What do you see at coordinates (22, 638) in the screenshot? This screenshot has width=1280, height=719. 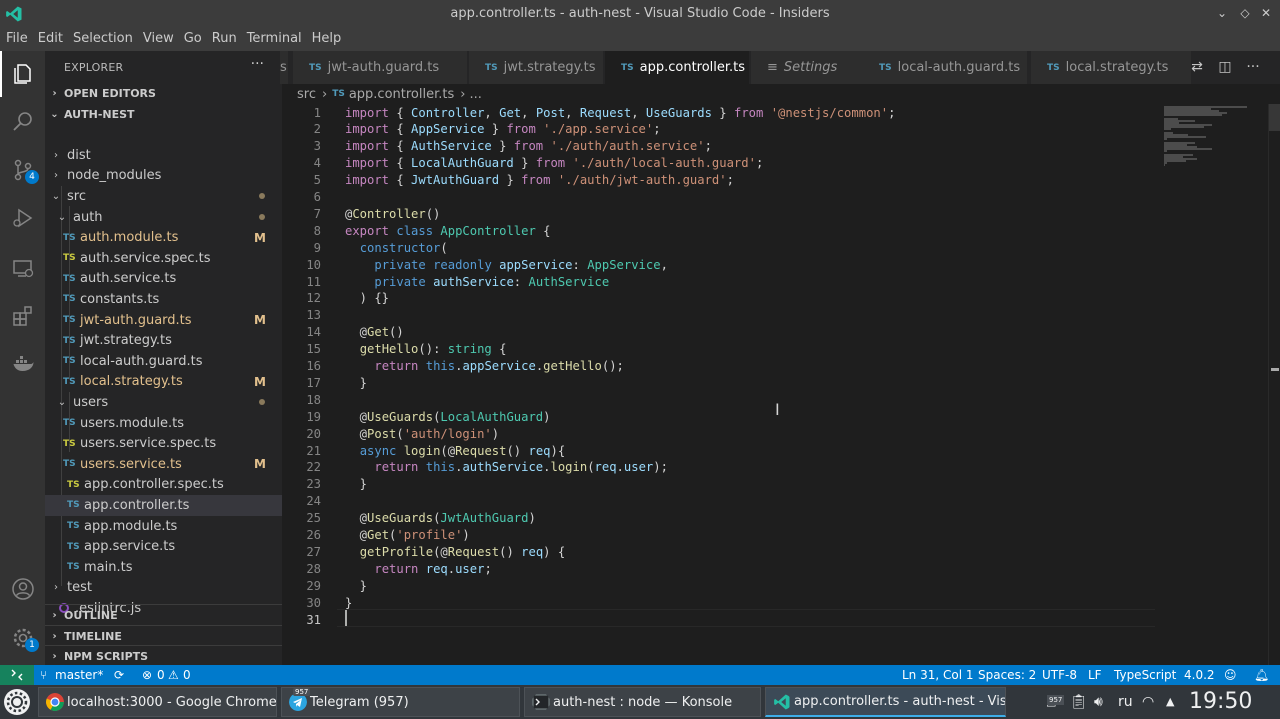 I see `manage-activity: 1` at bounding box center [22, 638].